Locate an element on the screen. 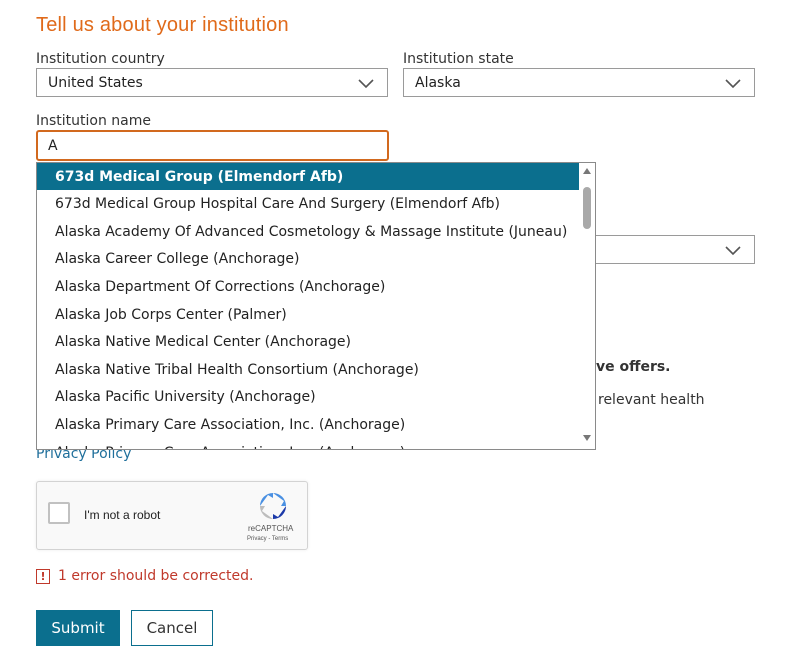 This screenshot has height=658, width=797. autocomplete-option: Alaska Job Corps Center (Palmer) is located at coordinates (309, 314).